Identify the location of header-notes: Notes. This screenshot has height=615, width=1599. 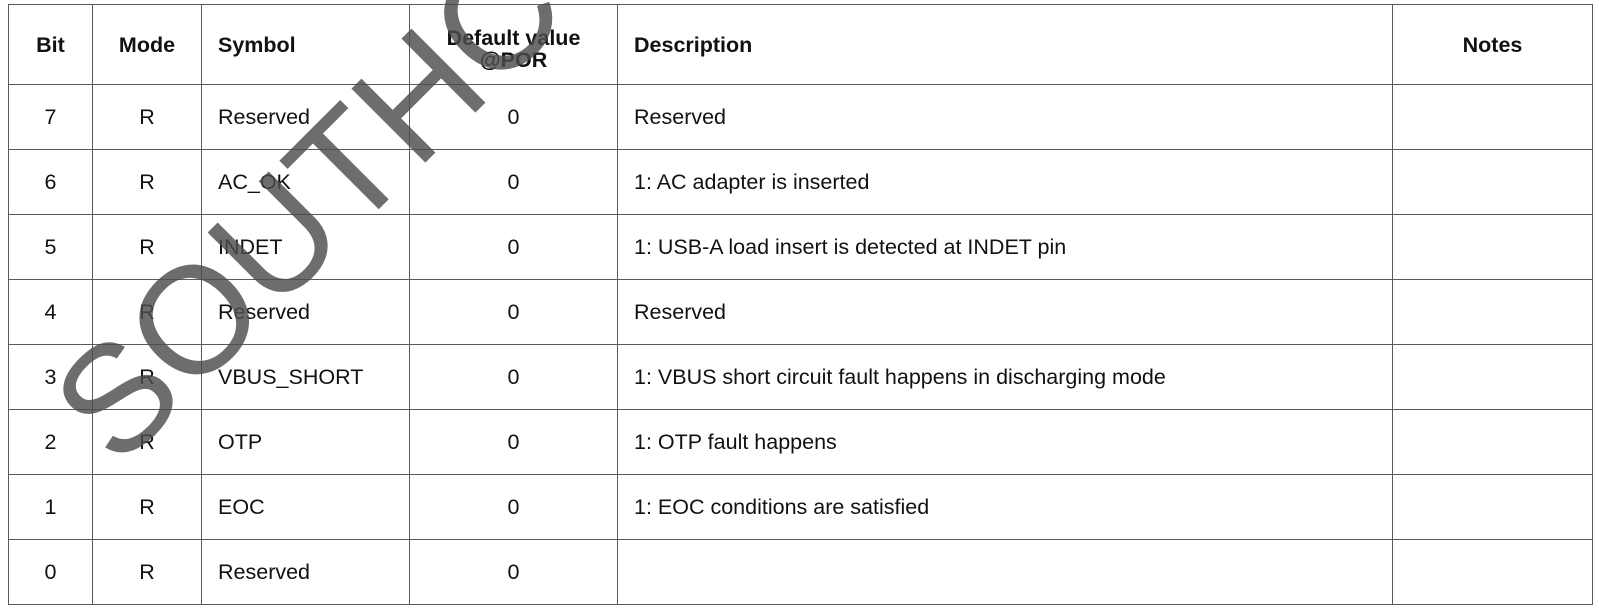
(1492, 44).